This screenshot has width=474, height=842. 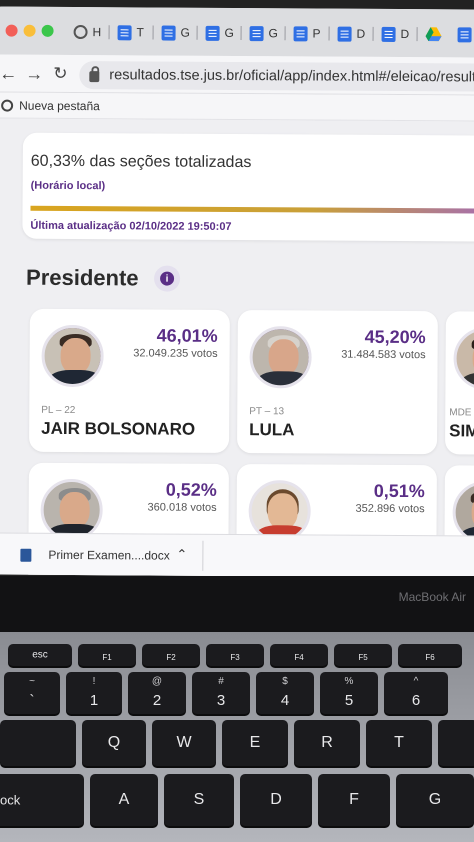 I want to click on tab-7: D, so click(x=356, y=34).